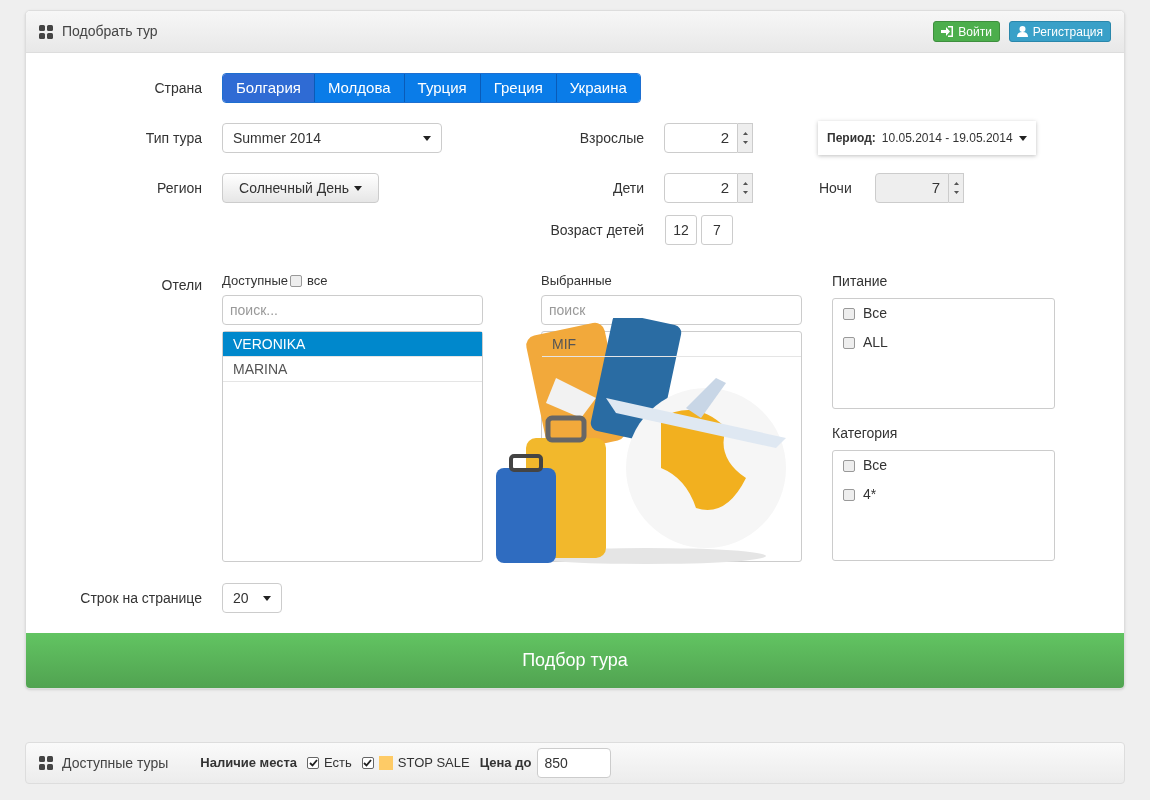 This screenshot has height=800, width=1150. What do you see at coordinates (574, 763) in the screenshot?
I see `price-field: 850` at bounding box center [574, 763].